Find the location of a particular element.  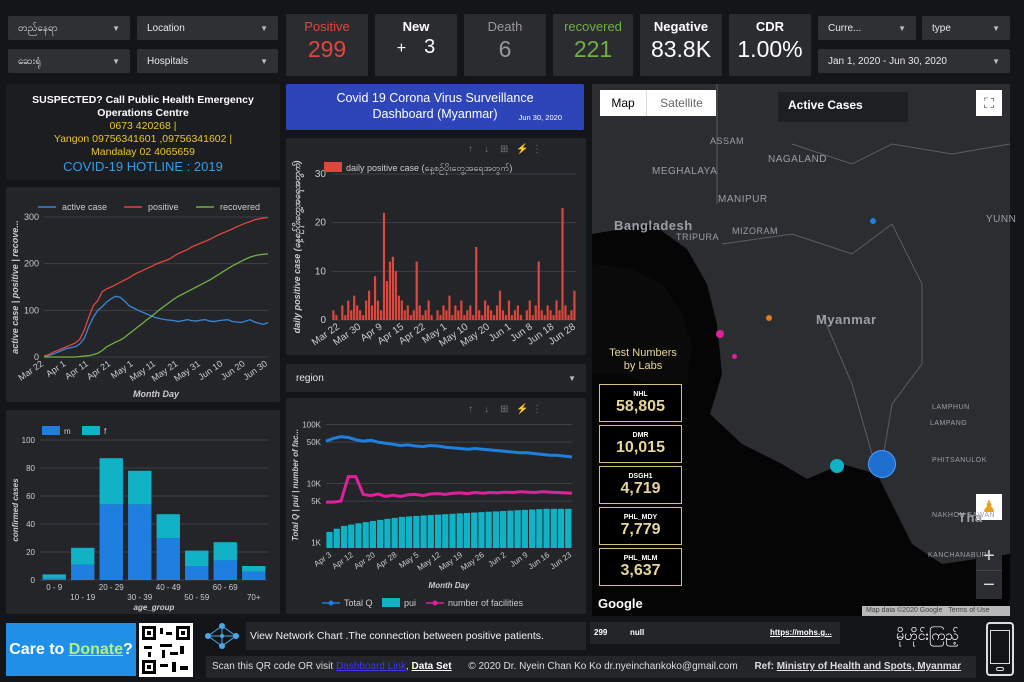

map-tab-map: Map is located at coordinates (623, 103).